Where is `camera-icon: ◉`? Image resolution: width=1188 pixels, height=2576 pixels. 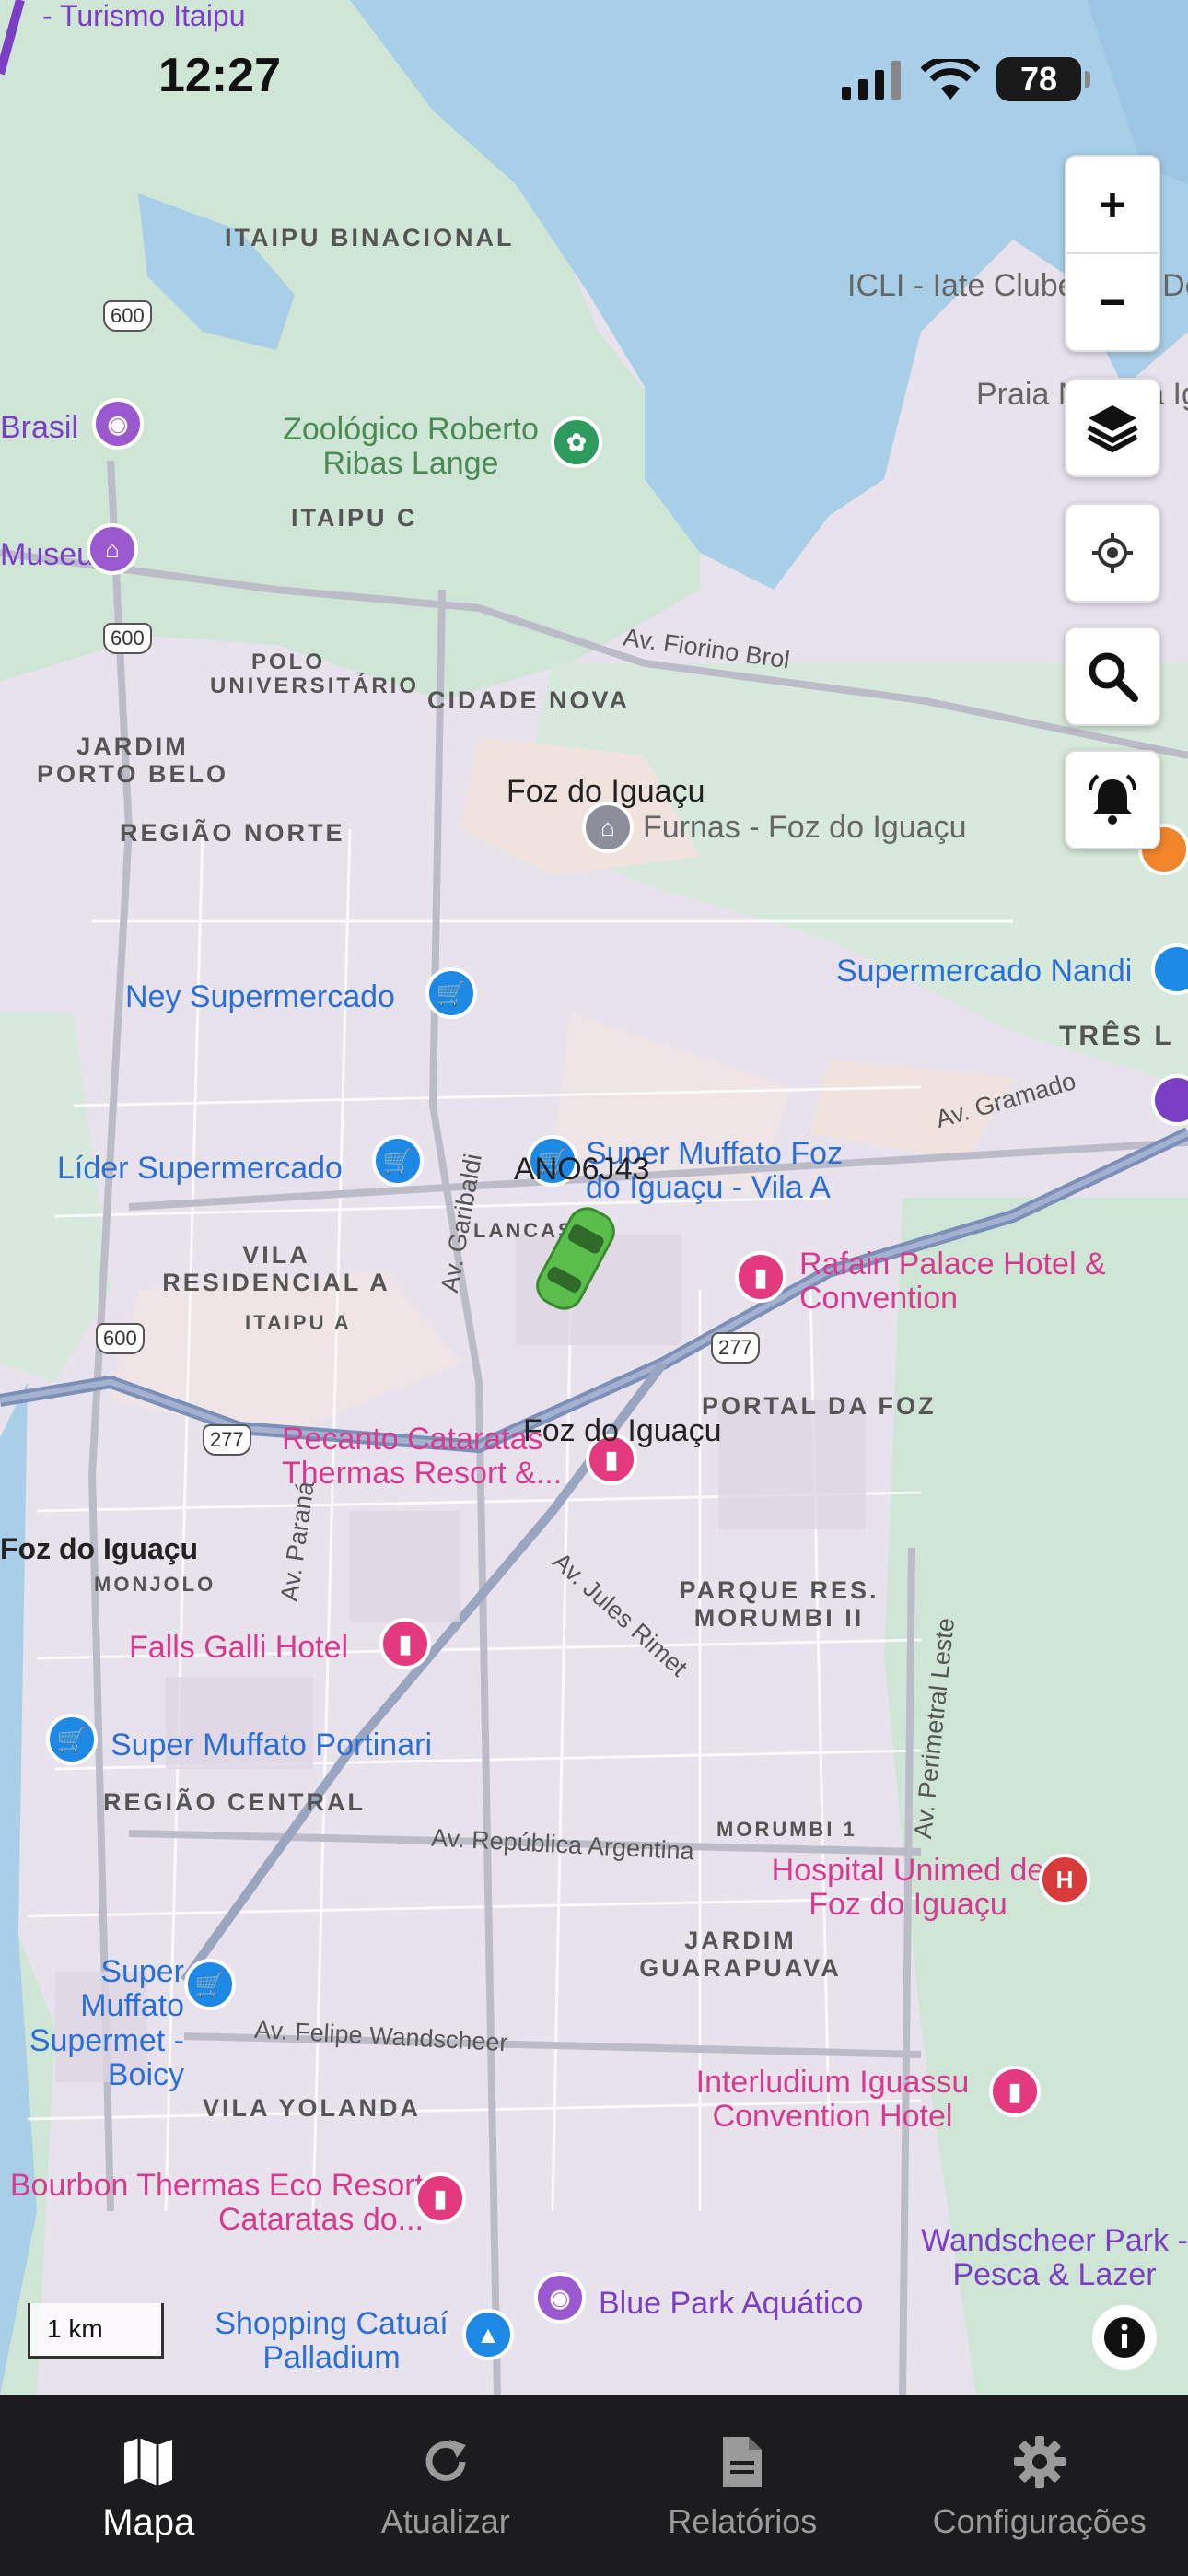
camera-icon: ◉ is located at coordinates (118, 424).